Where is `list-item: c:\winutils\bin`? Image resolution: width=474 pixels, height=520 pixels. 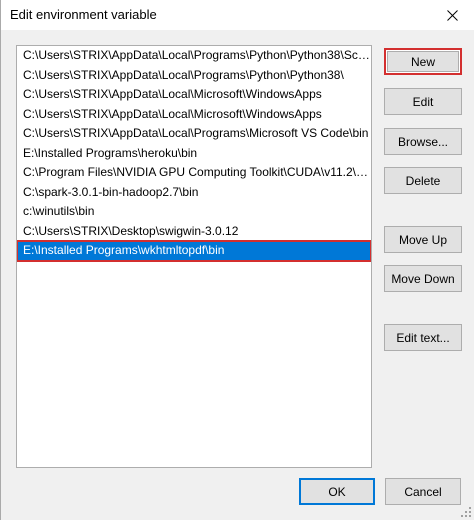 list-item: c:\winutils\bin is located at coordinates (194, 212).